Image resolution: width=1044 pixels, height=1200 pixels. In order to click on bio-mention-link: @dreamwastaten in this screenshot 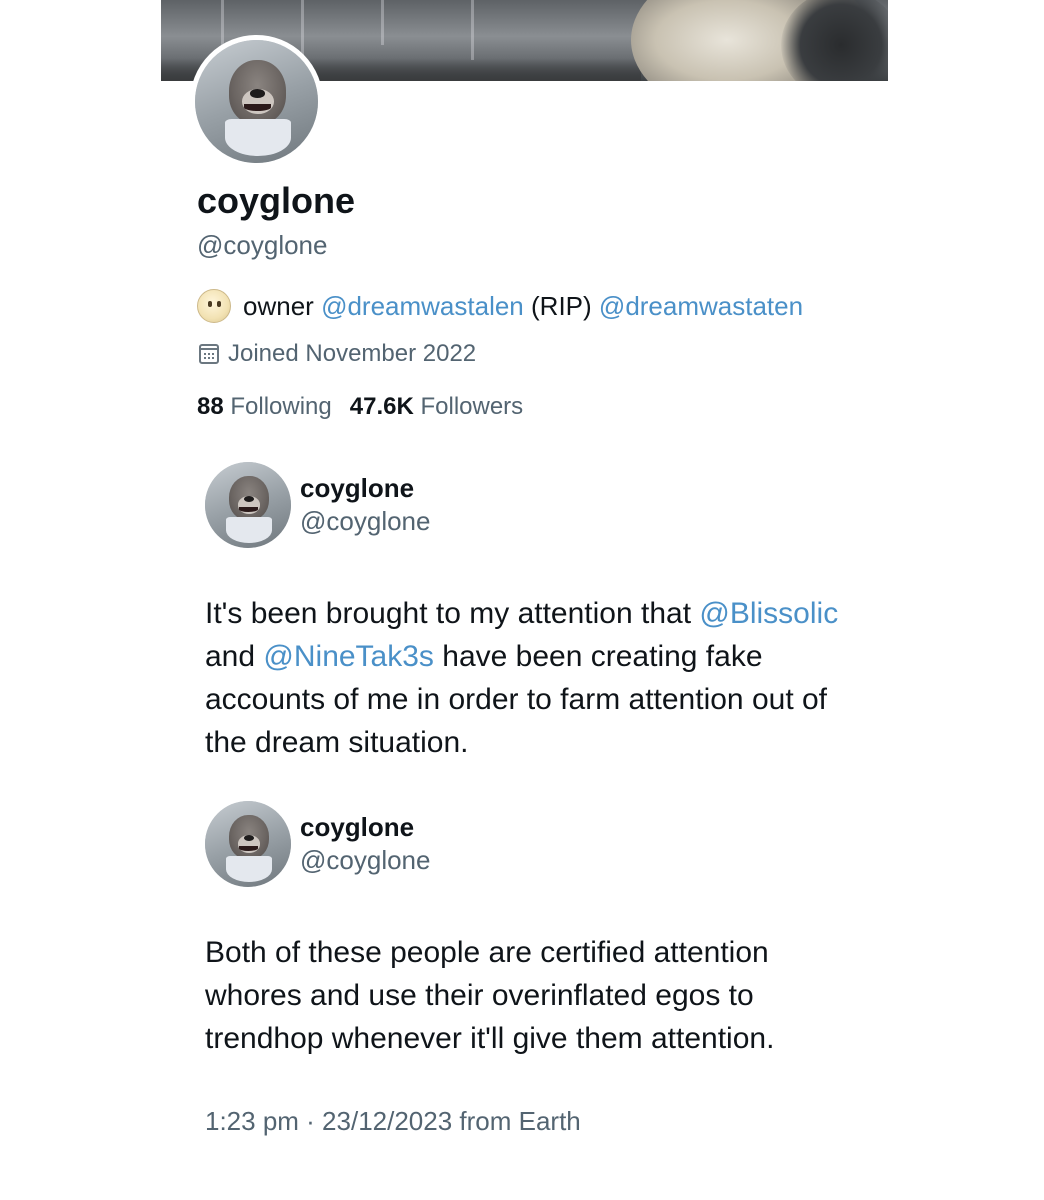, I will do `click(701, 306)`.